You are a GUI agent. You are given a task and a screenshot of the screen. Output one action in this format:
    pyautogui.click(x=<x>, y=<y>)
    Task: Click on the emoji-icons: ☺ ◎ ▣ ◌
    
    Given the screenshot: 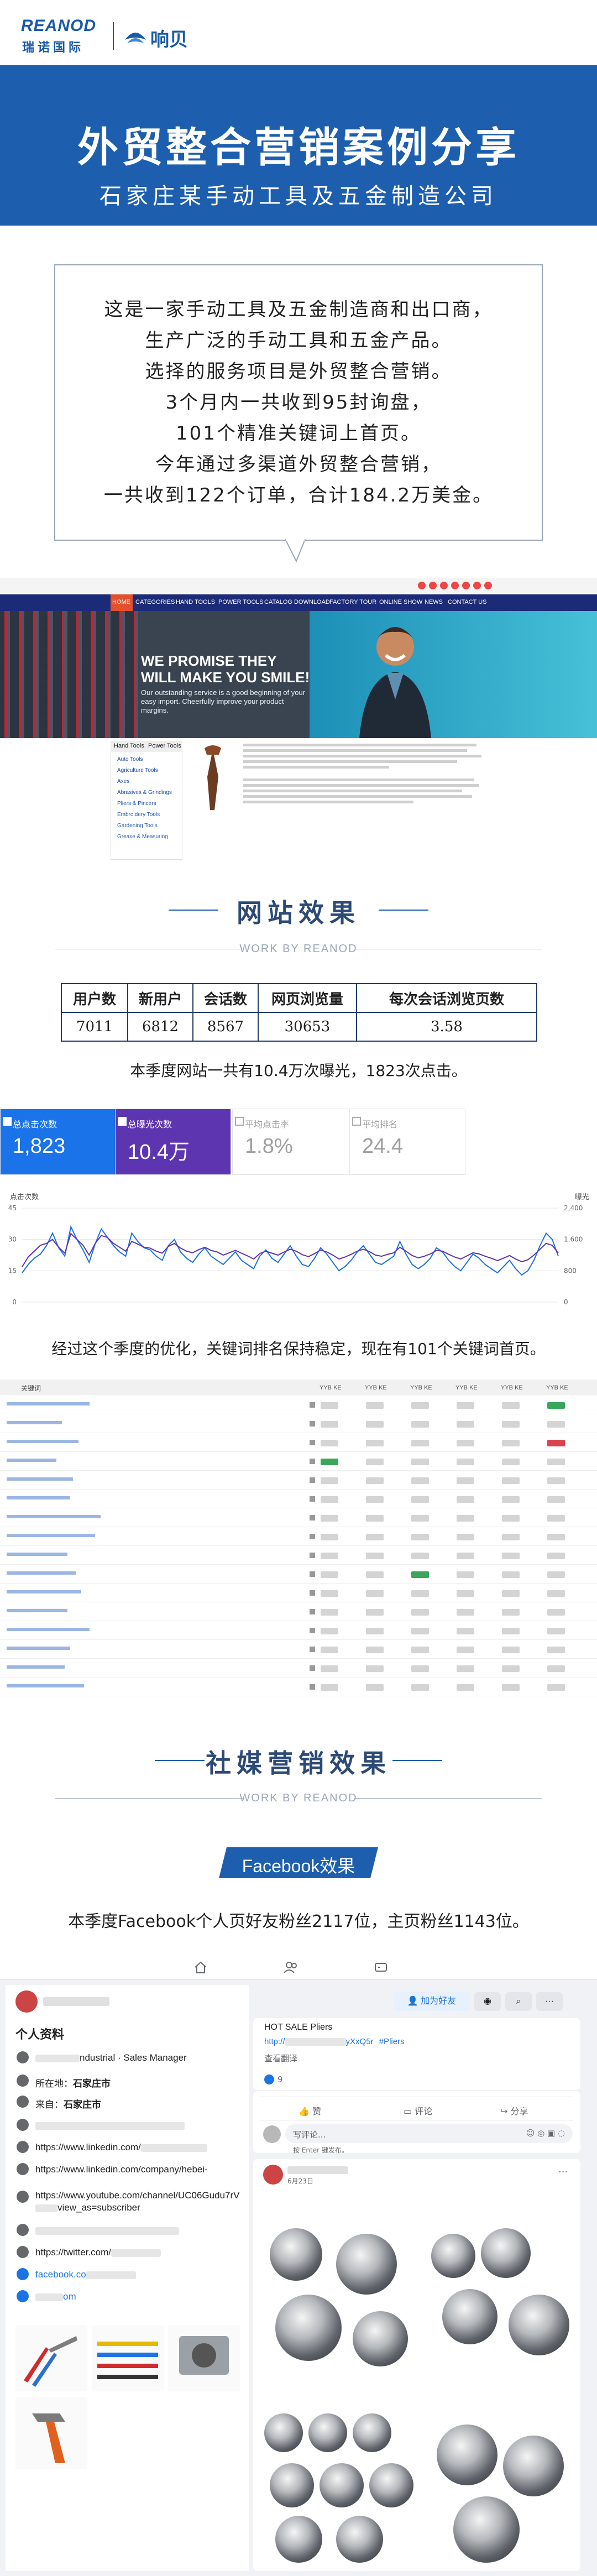 What is the action you would take?
    pyautogui.click(x=546, y=2133)
    